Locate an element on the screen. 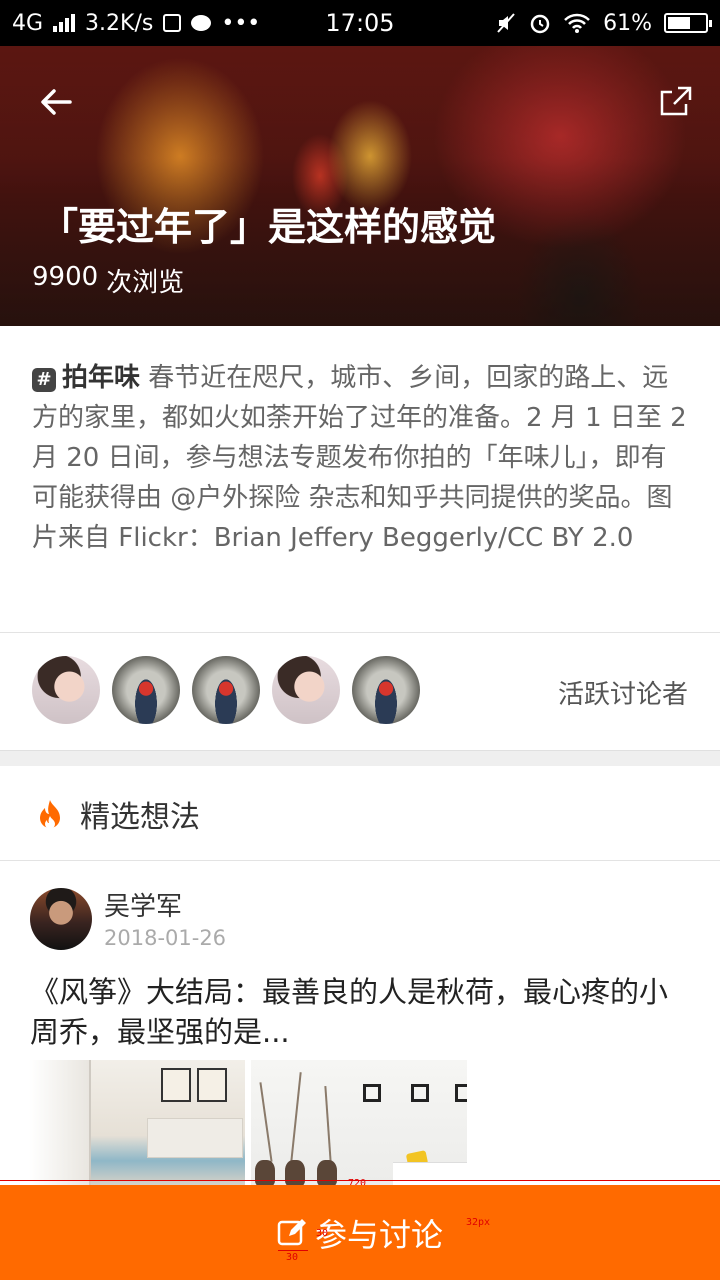 The width and height of the screenshot is (720, 1280). network-type: 4G is located at coordinates (28, 23).